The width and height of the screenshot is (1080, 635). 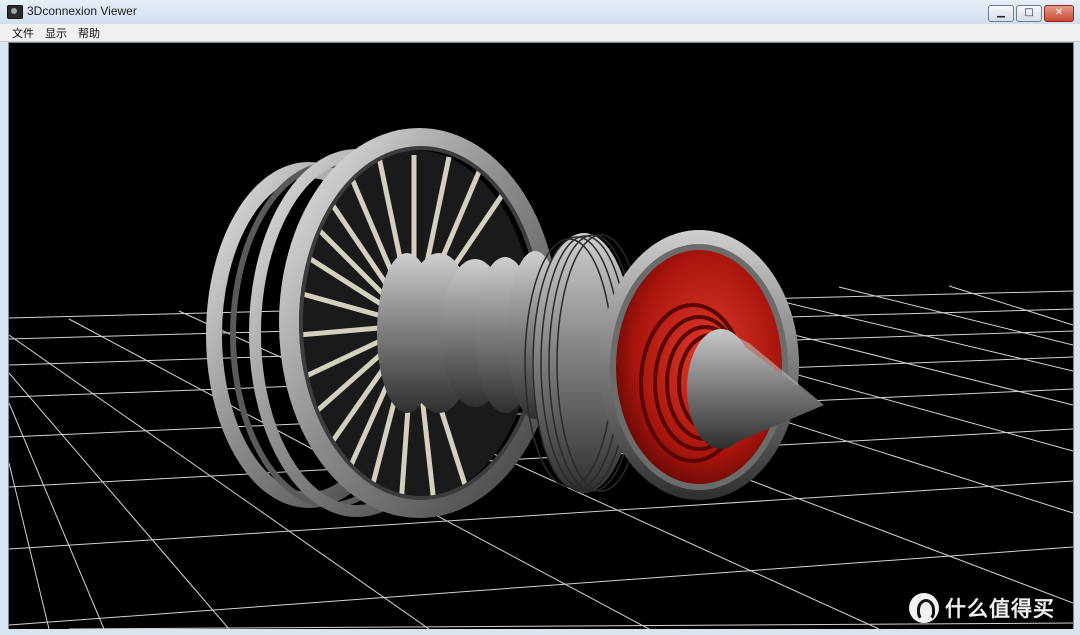 I want to click on window-title: 3Dconnexion Viewer, so click(x=82, y=11).